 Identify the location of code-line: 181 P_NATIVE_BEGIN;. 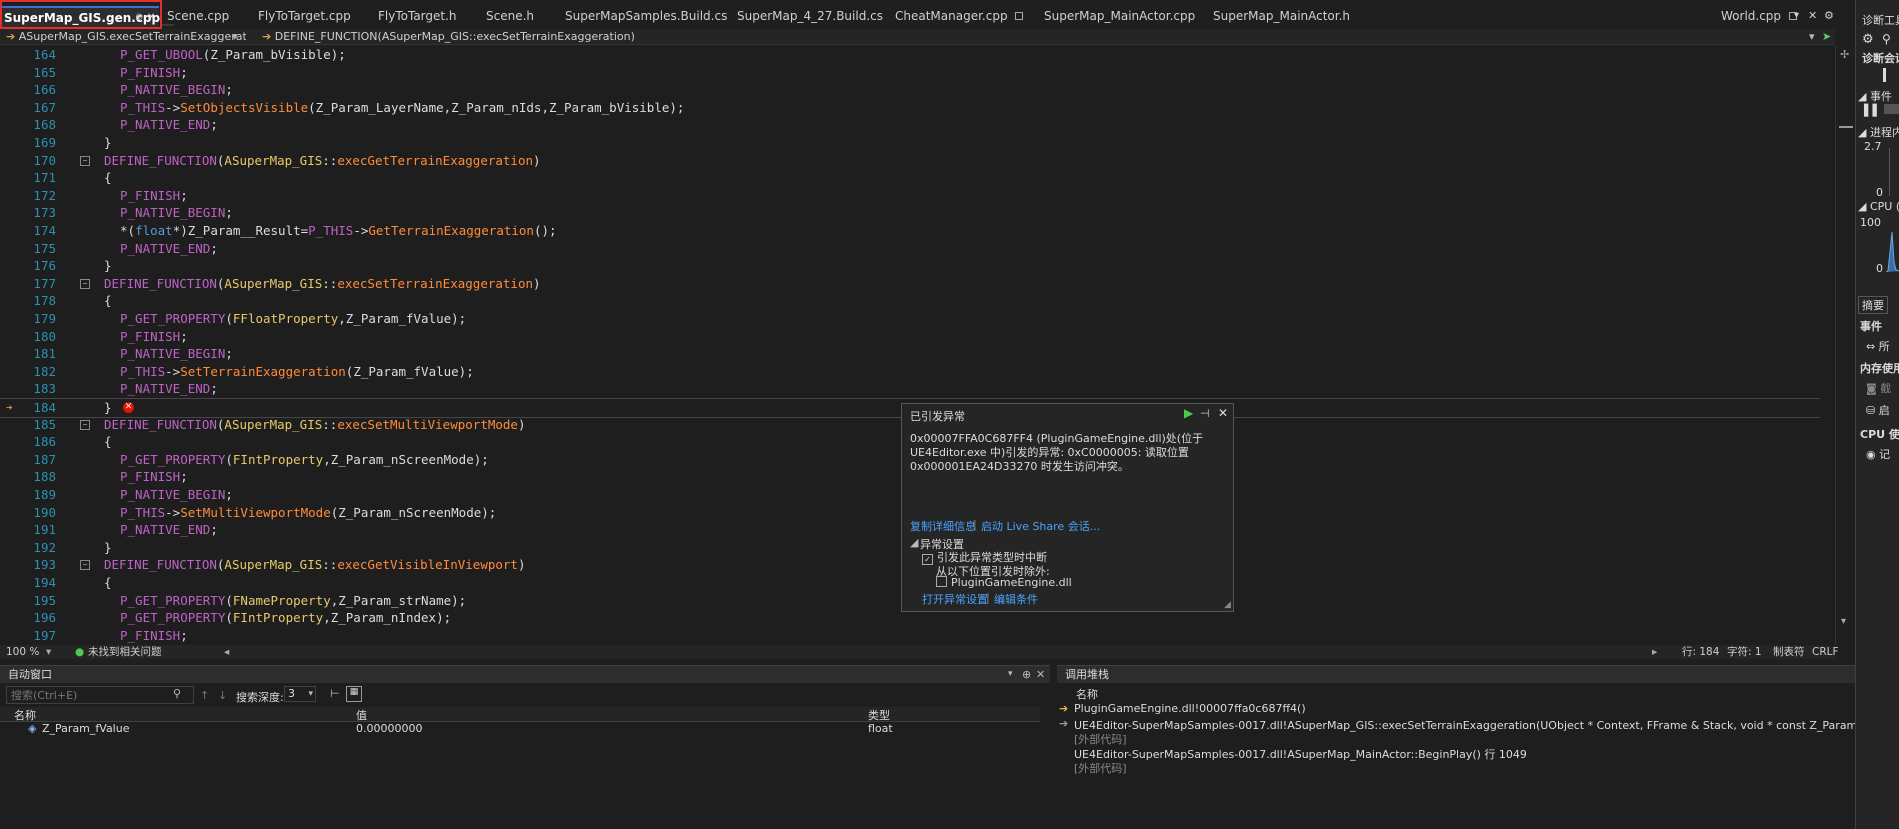
(910, 354).